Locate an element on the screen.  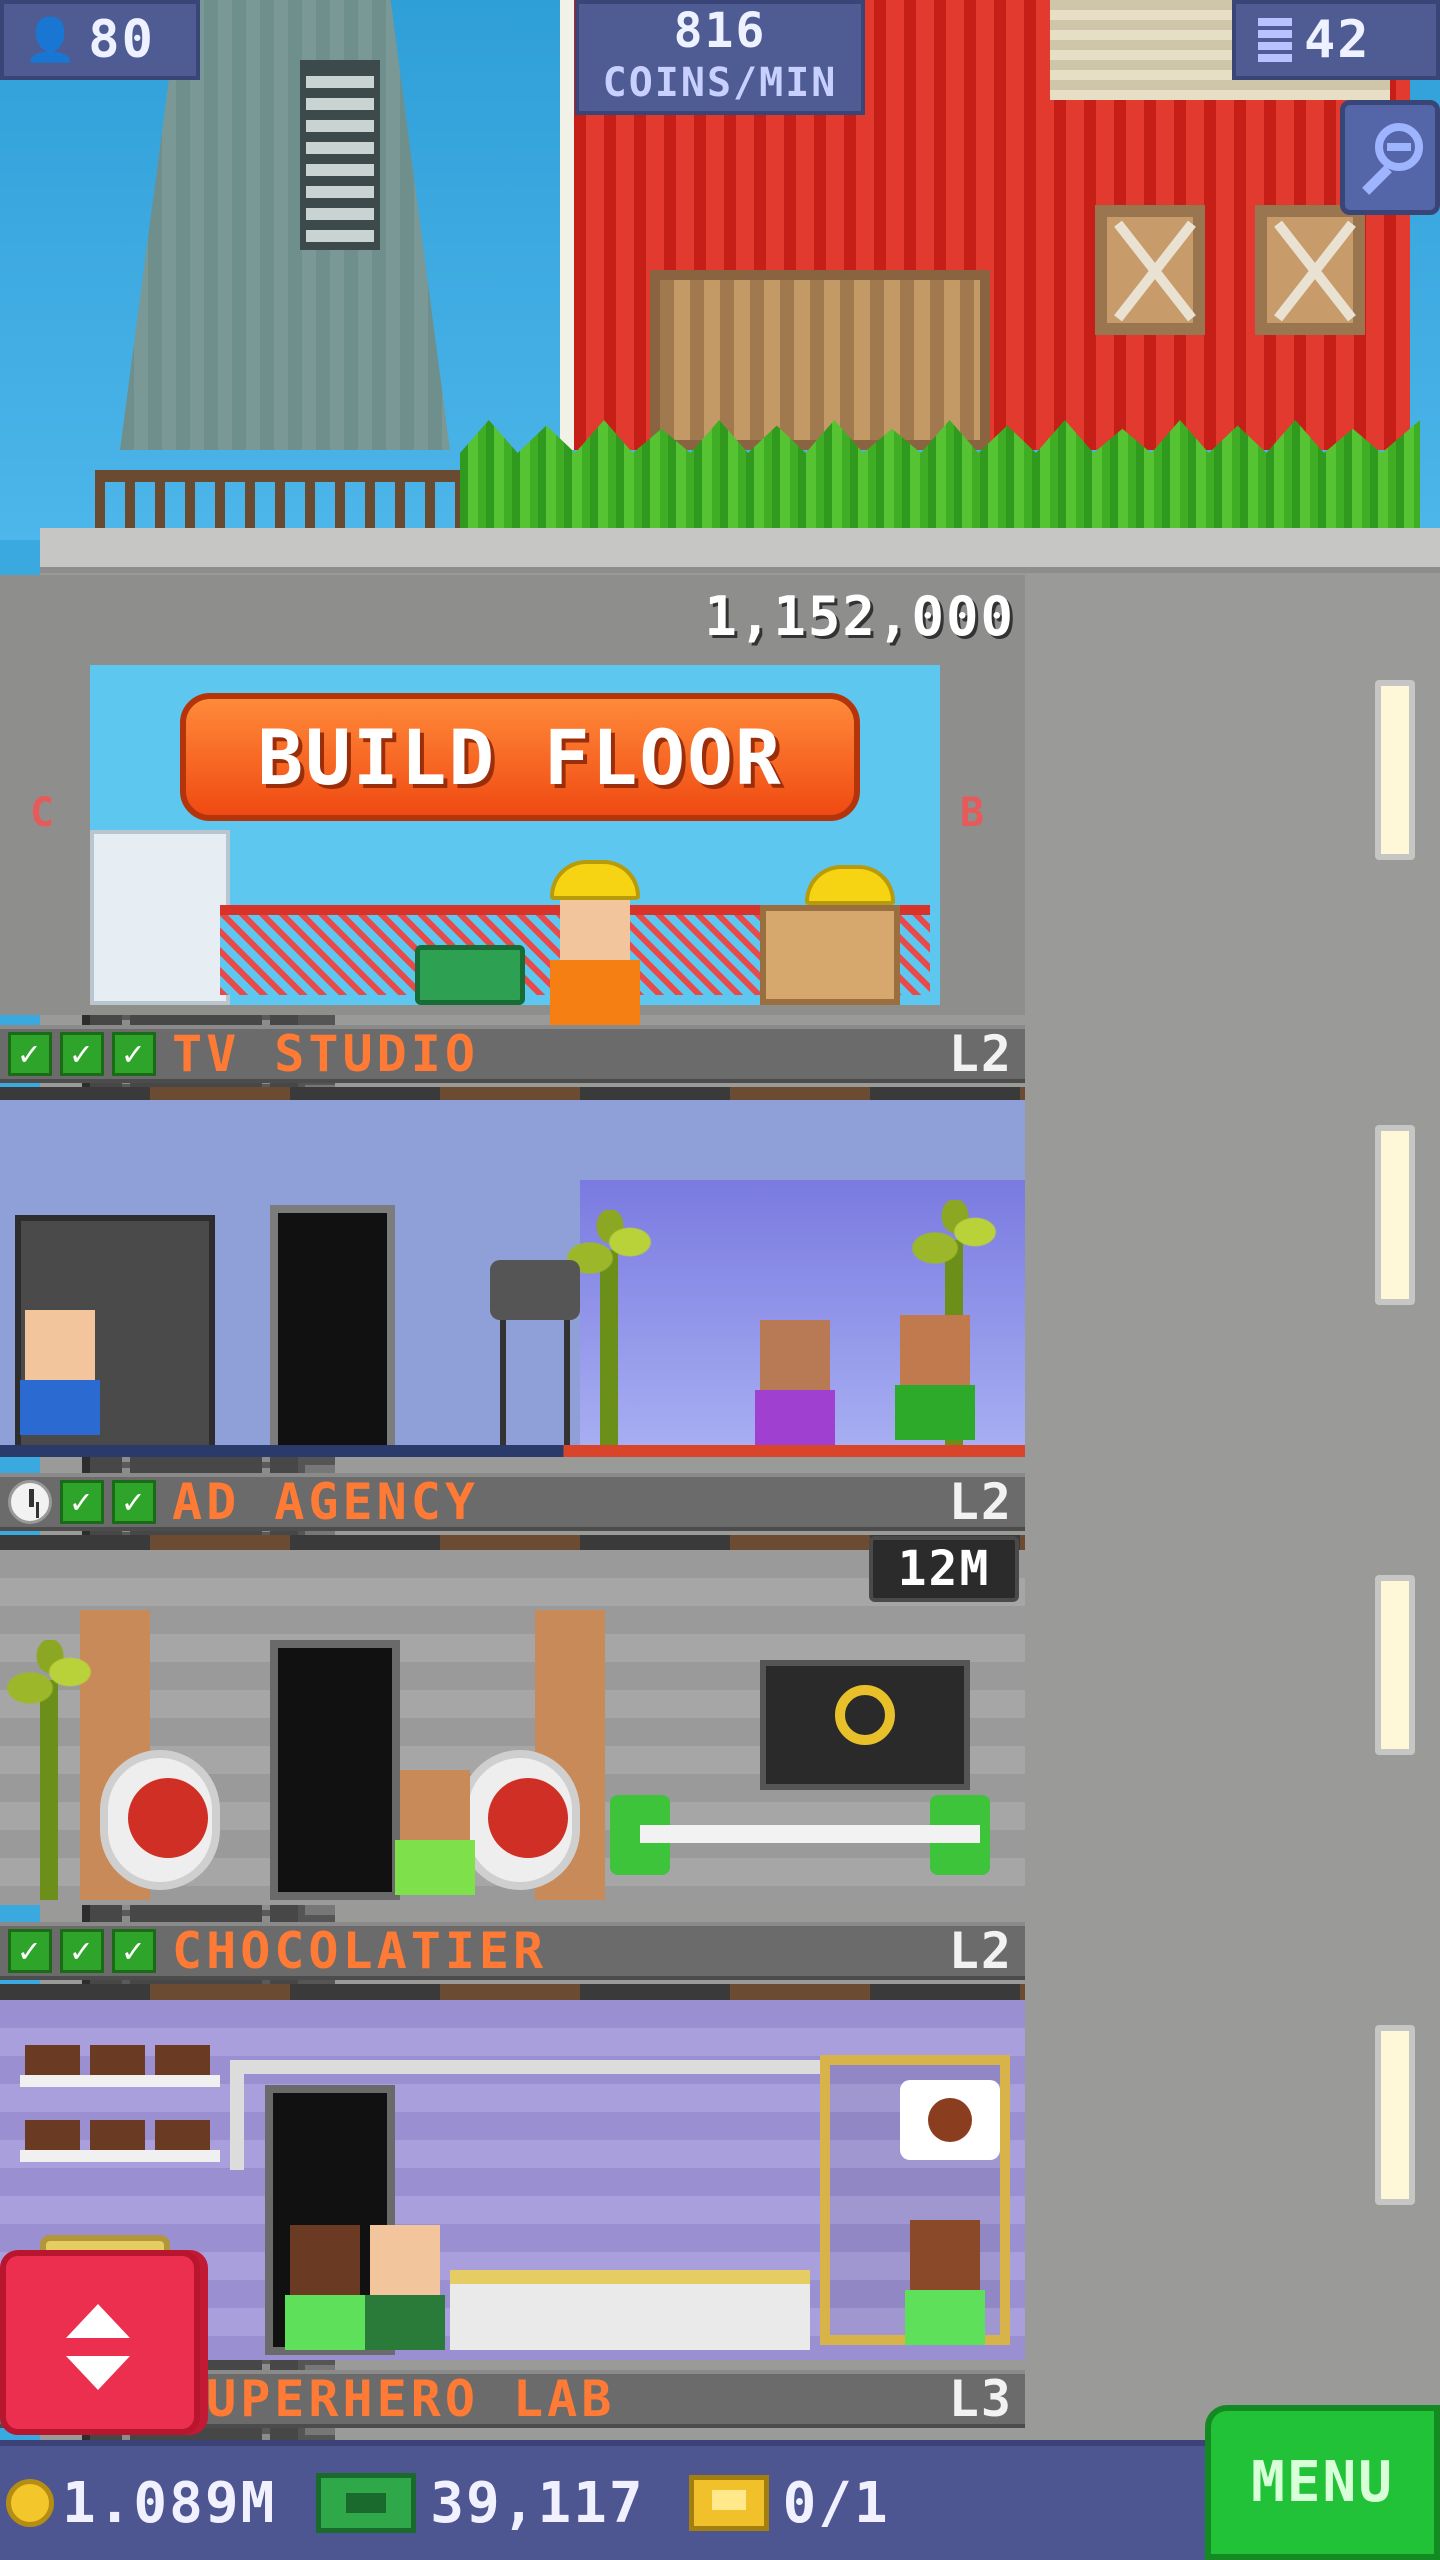
build-floor-slot: 1,152,000 C B BUILD FLOOR is located at coordinates (512, 802).